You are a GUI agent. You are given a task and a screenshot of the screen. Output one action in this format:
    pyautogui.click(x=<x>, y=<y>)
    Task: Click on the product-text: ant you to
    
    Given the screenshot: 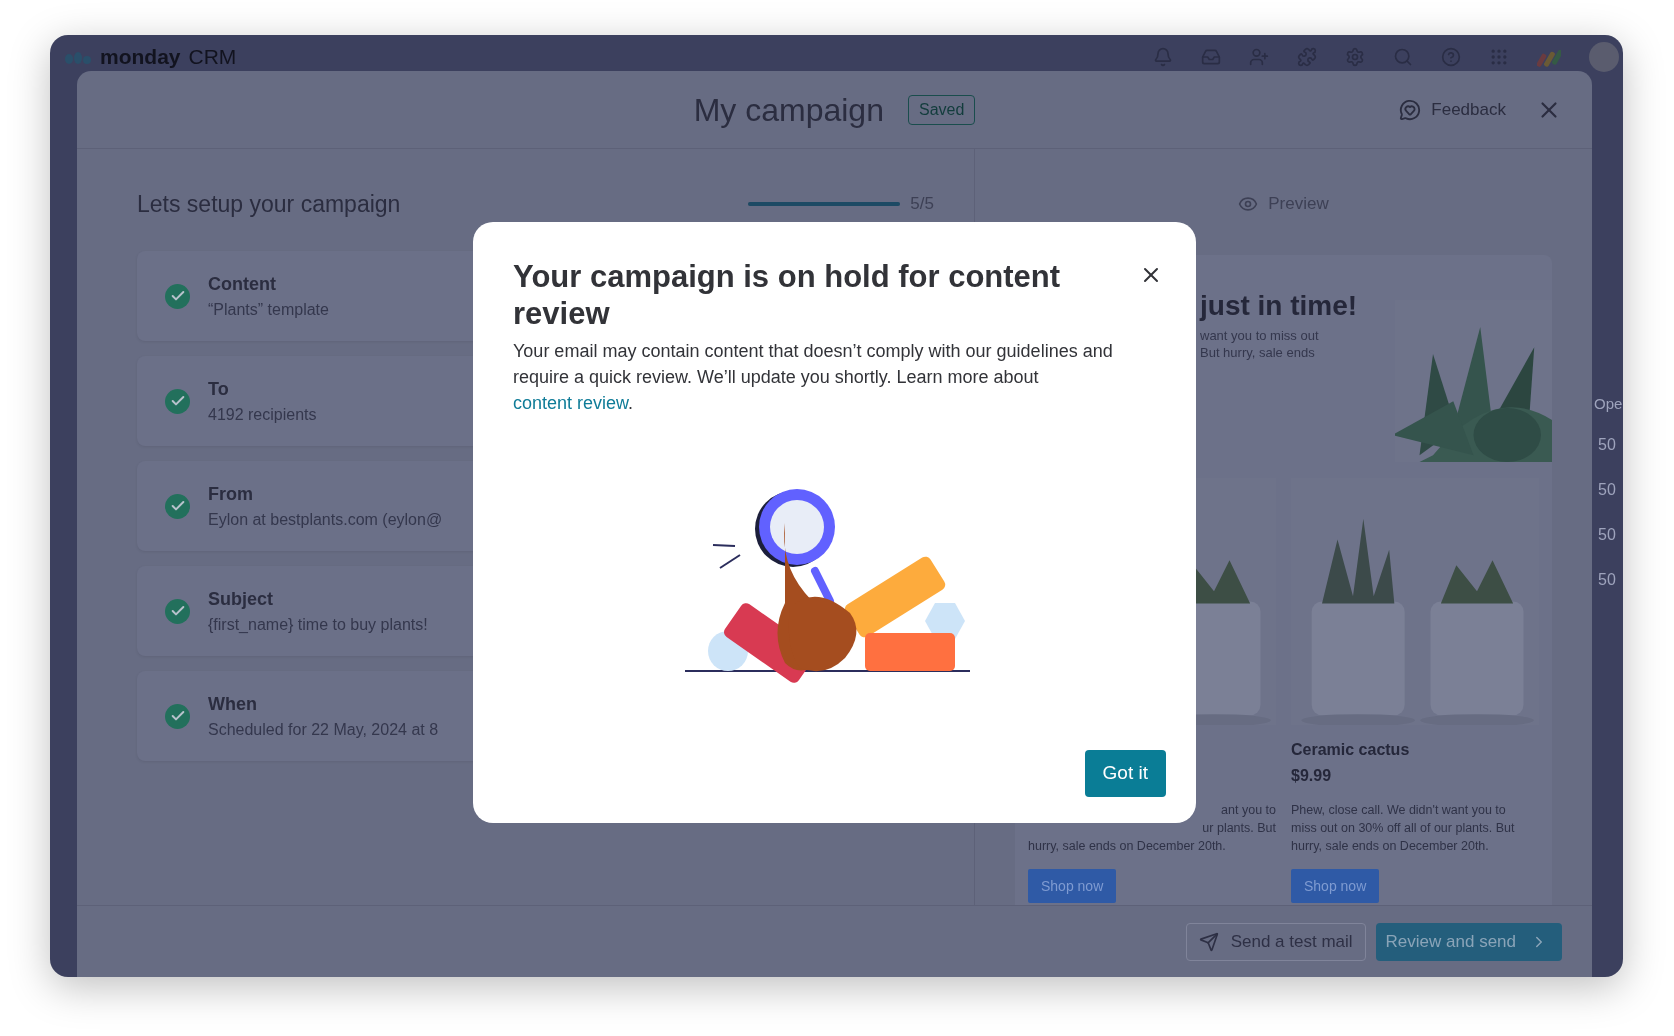 What is the action you would take?
    pyautogui.click(x=1248, y=810)
    